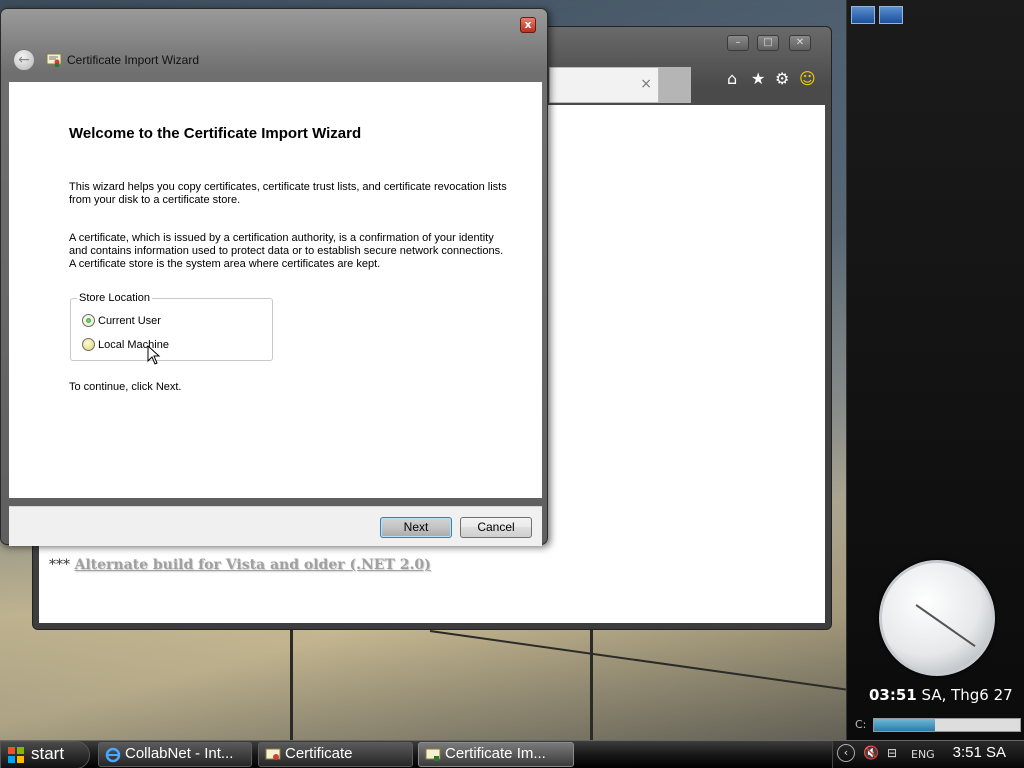  Describe the element at coordinates (905, 725) in the screenshot. I see `drive-meter-fill` at that location.